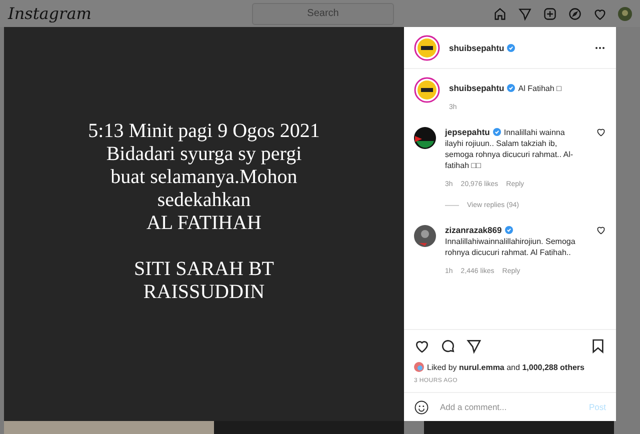  What do you see at coordinates (505, 88) in the screenshot?
I see `caption-text: shuibsepahtu Al Fatihah □` at bounding box center [505, 88].